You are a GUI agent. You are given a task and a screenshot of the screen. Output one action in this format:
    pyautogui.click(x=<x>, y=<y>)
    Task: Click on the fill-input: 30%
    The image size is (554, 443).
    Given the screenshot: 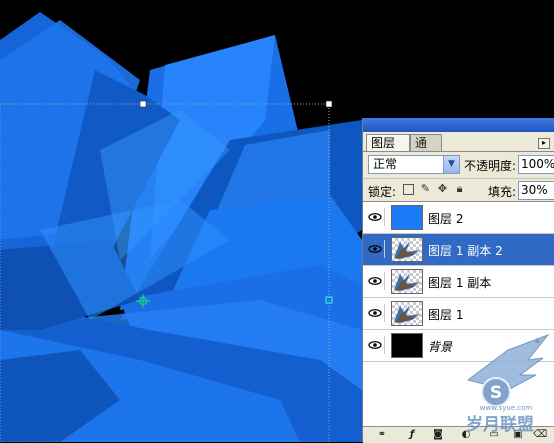 What is the action you would take?
    pyautogui.click(x=536, y=190)
    